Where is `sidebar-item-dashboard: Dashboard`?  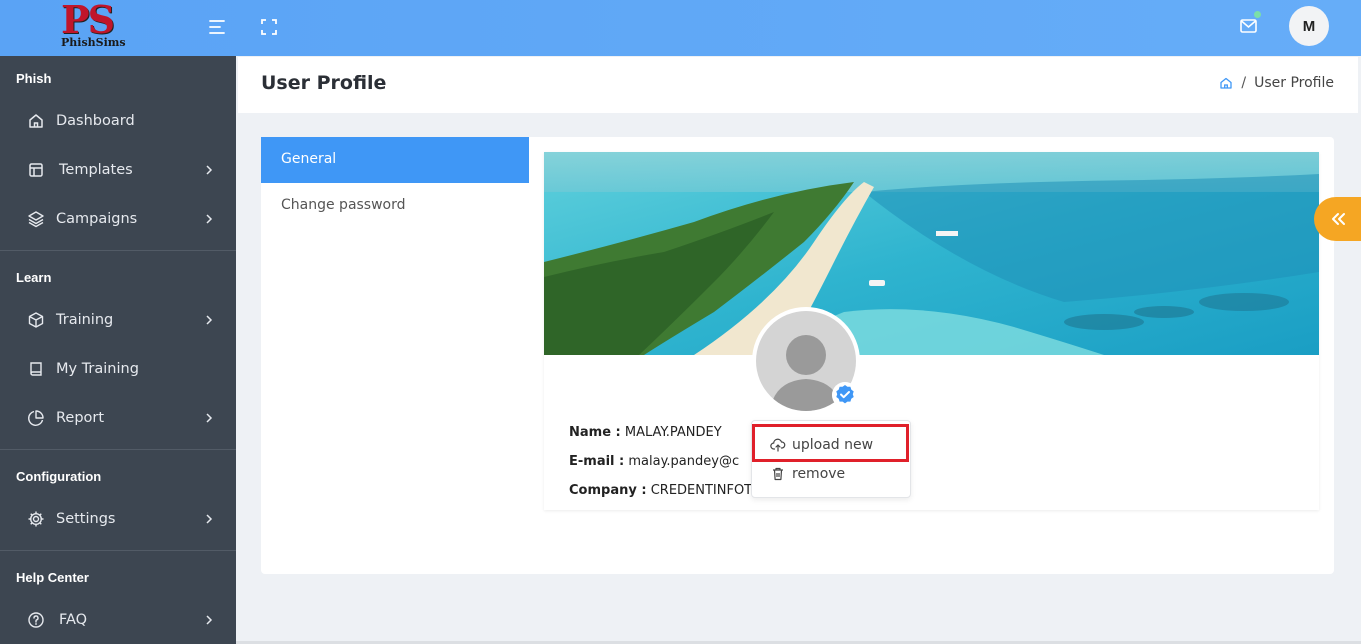 sidebar-item-dashboard: Dashboard is located at coordinates (118, 121).